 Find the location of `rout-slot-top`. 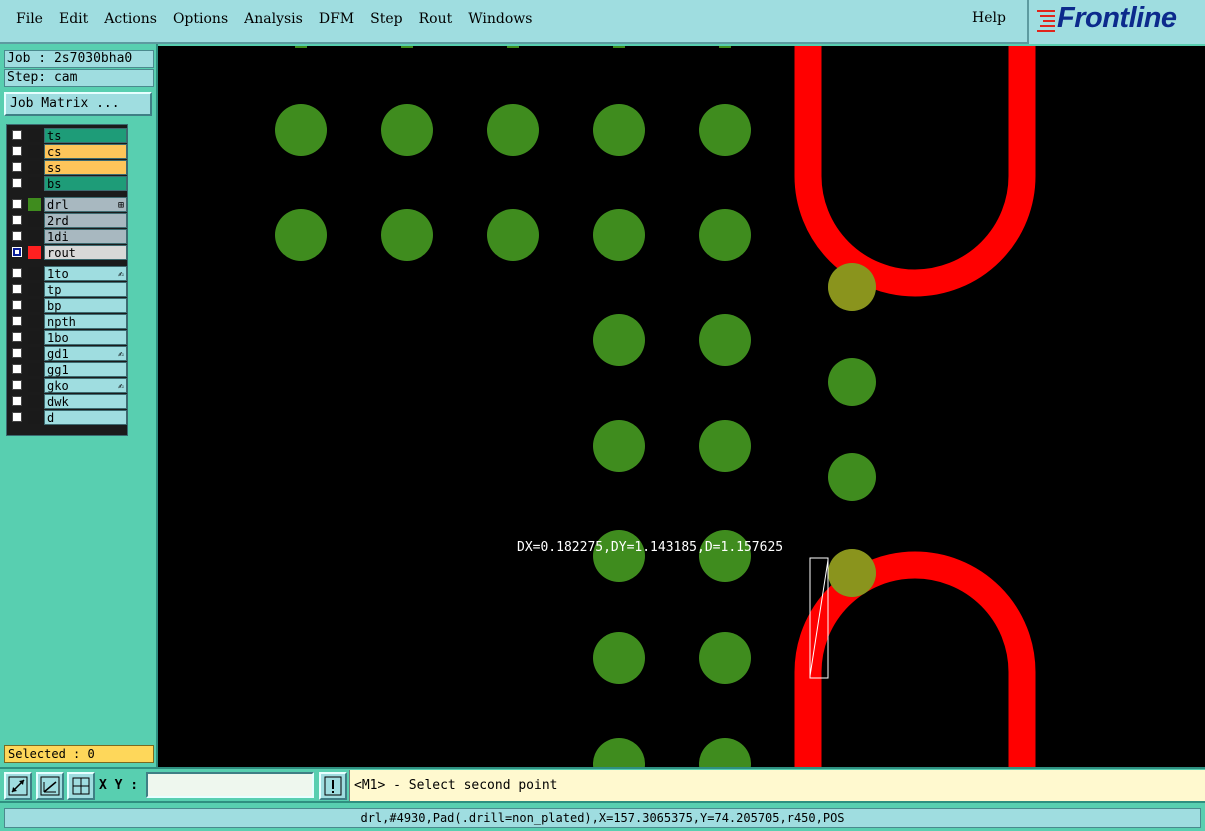

rout-slot-top is located at coordinates (915, 171).